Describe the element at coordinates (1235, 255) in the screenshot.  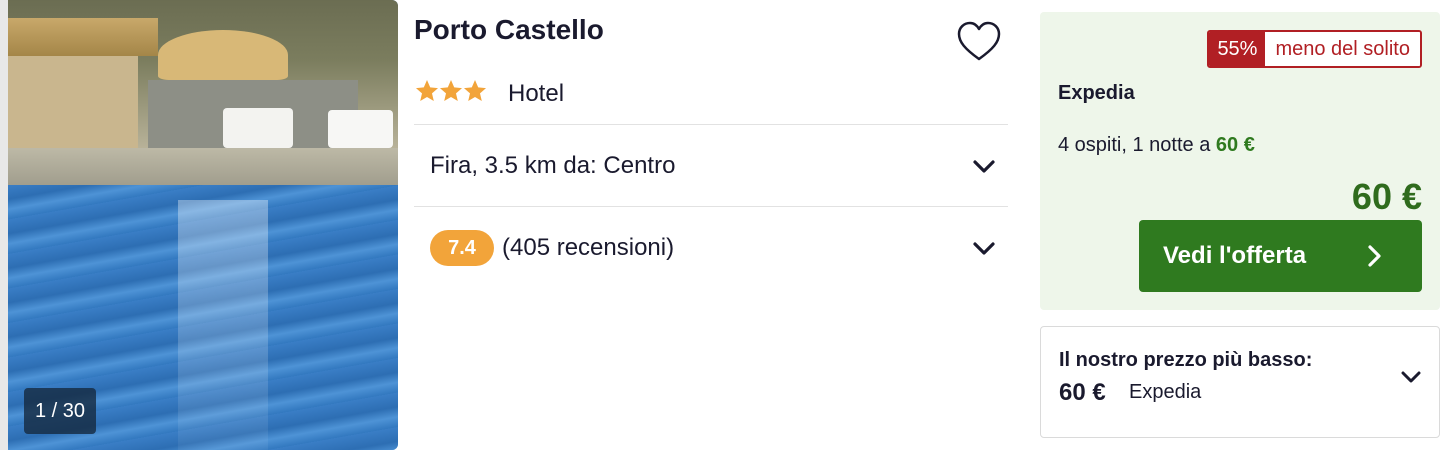
I see `view-deal-label: Vedi l'offerta` at that location.